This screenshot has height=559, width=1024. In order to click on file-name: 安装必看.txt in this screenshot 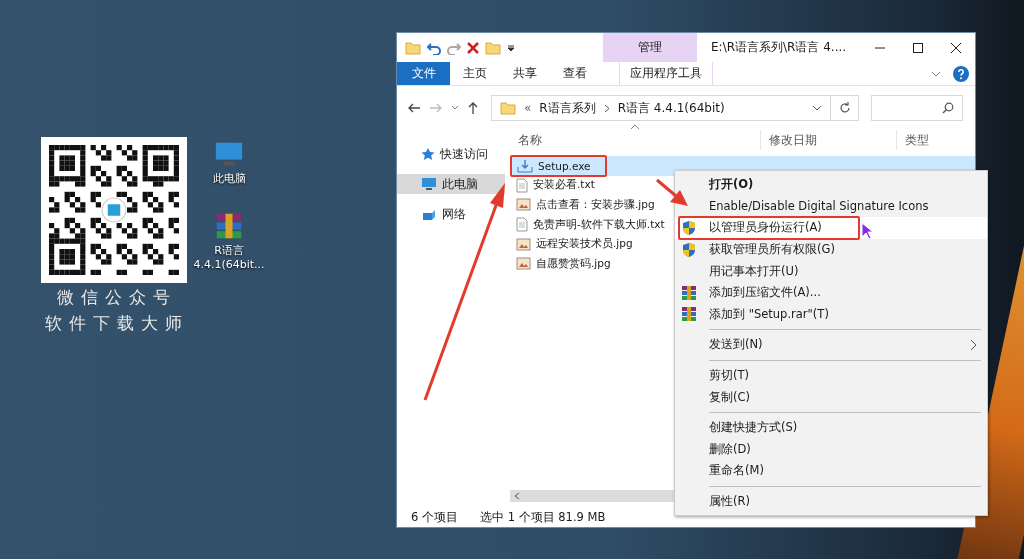, I will do `click(564, 185)`.